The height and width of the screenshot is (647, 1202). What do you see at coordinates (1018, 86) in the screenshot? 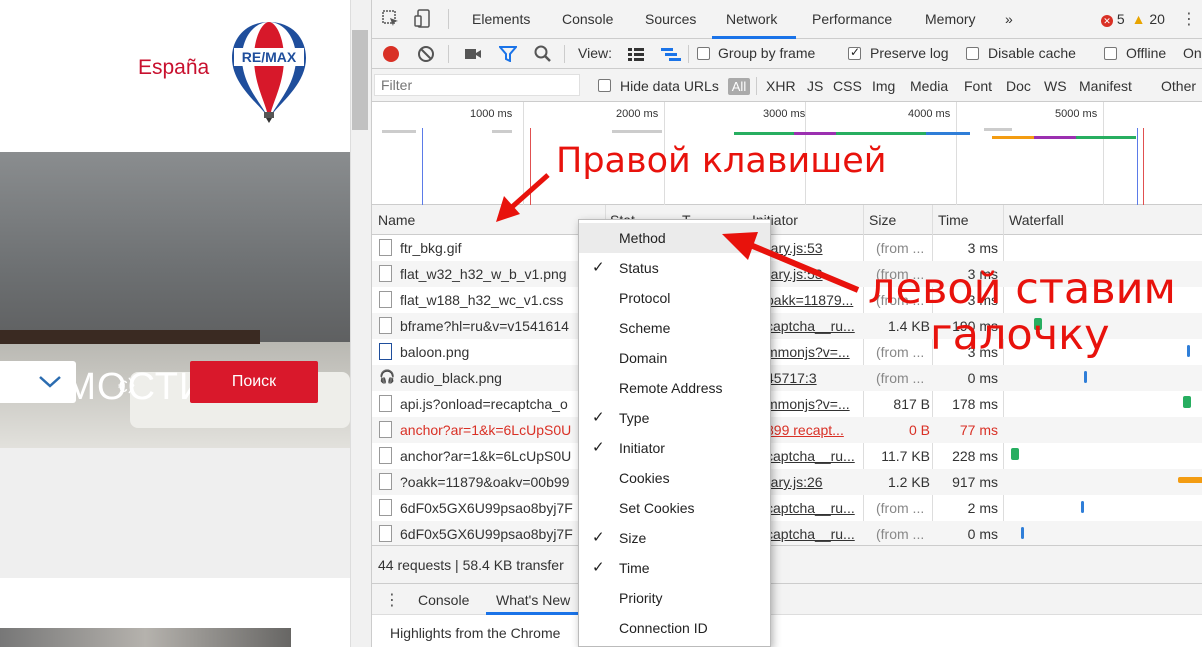
I see `filter-type-doc: Doc` at bounding box center [1018, 86].